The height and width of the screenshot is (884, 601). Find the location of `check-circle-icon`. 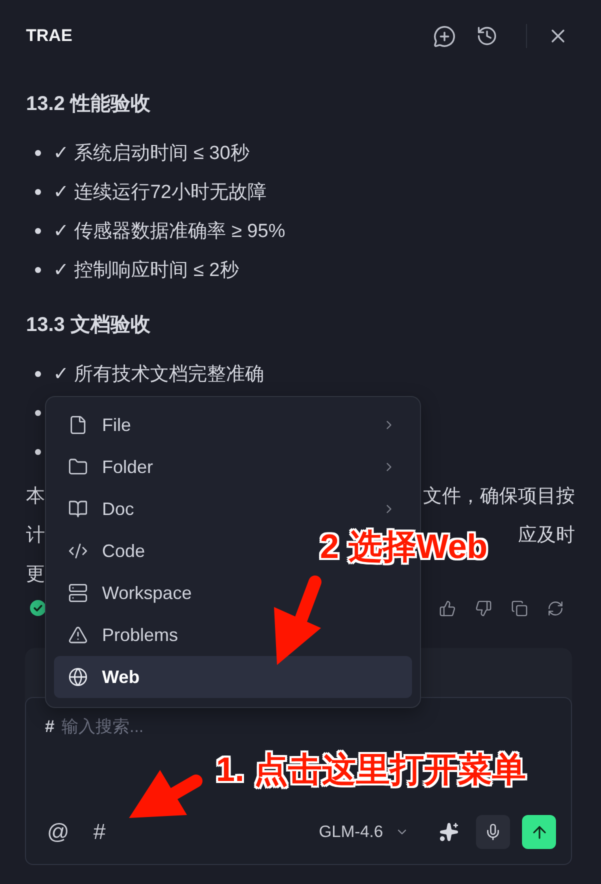

check-circle-icon is located at coordinates (38, 608).